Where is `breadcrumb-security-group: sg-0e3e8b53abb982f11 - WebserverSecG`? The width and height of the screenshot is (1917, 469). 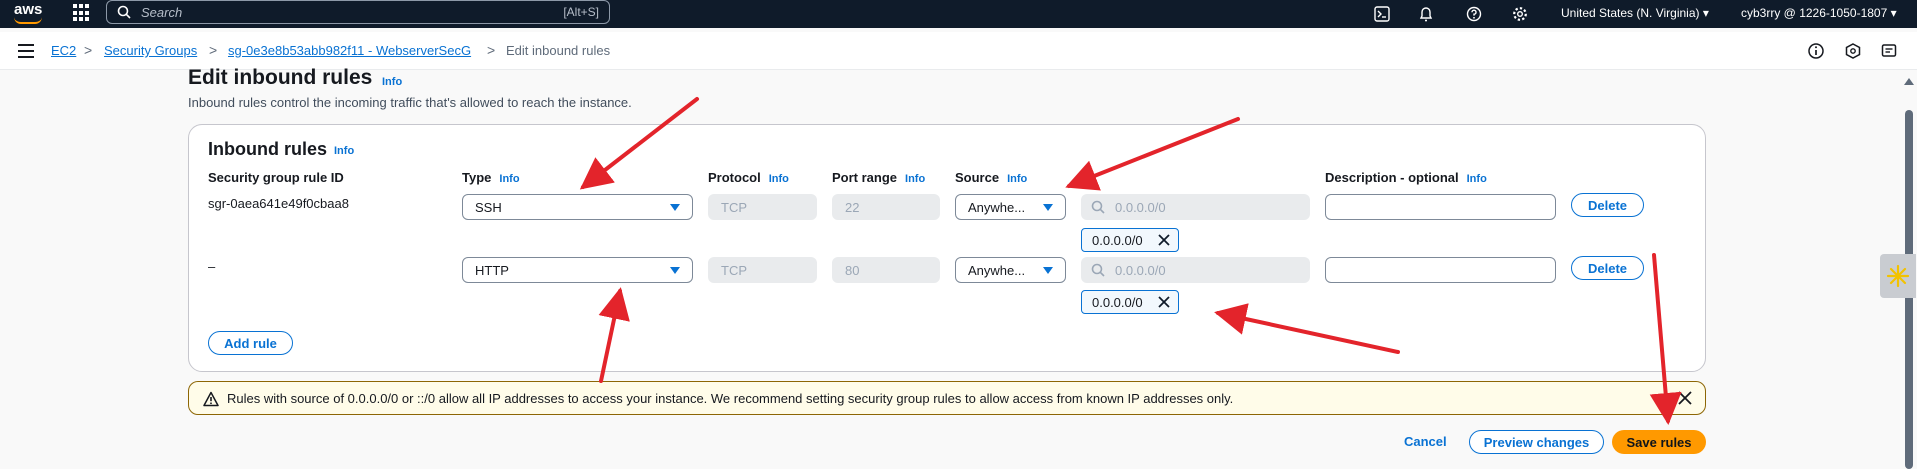
breadcrumb-security-group: sg-0e3e8b53abb982f11 - WebserverSecG is located at coordinates (349, 50).